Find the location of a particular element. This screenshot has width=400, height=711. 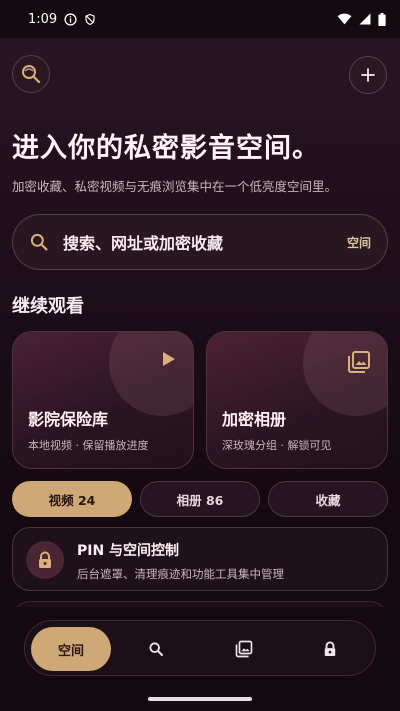

status-bar: 1:09 is located at coordinates (200, 19).